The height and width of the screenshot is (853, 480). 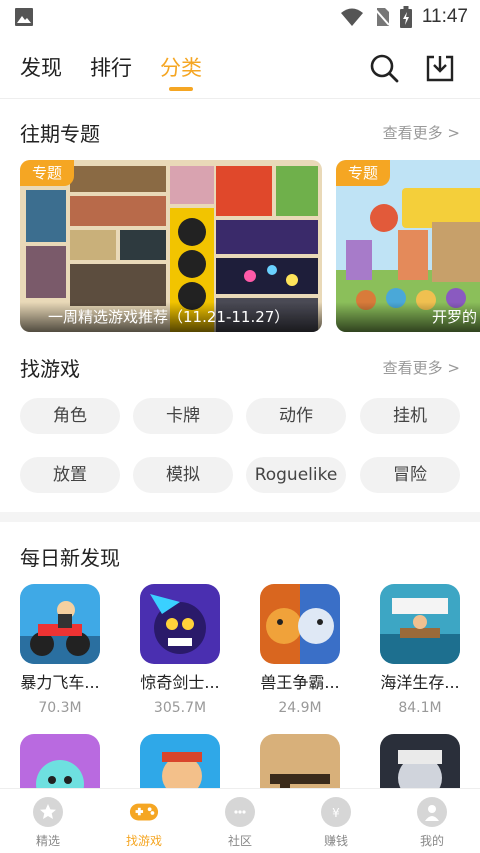 I want to click on download-manager-button, so click(x=440, y=68).